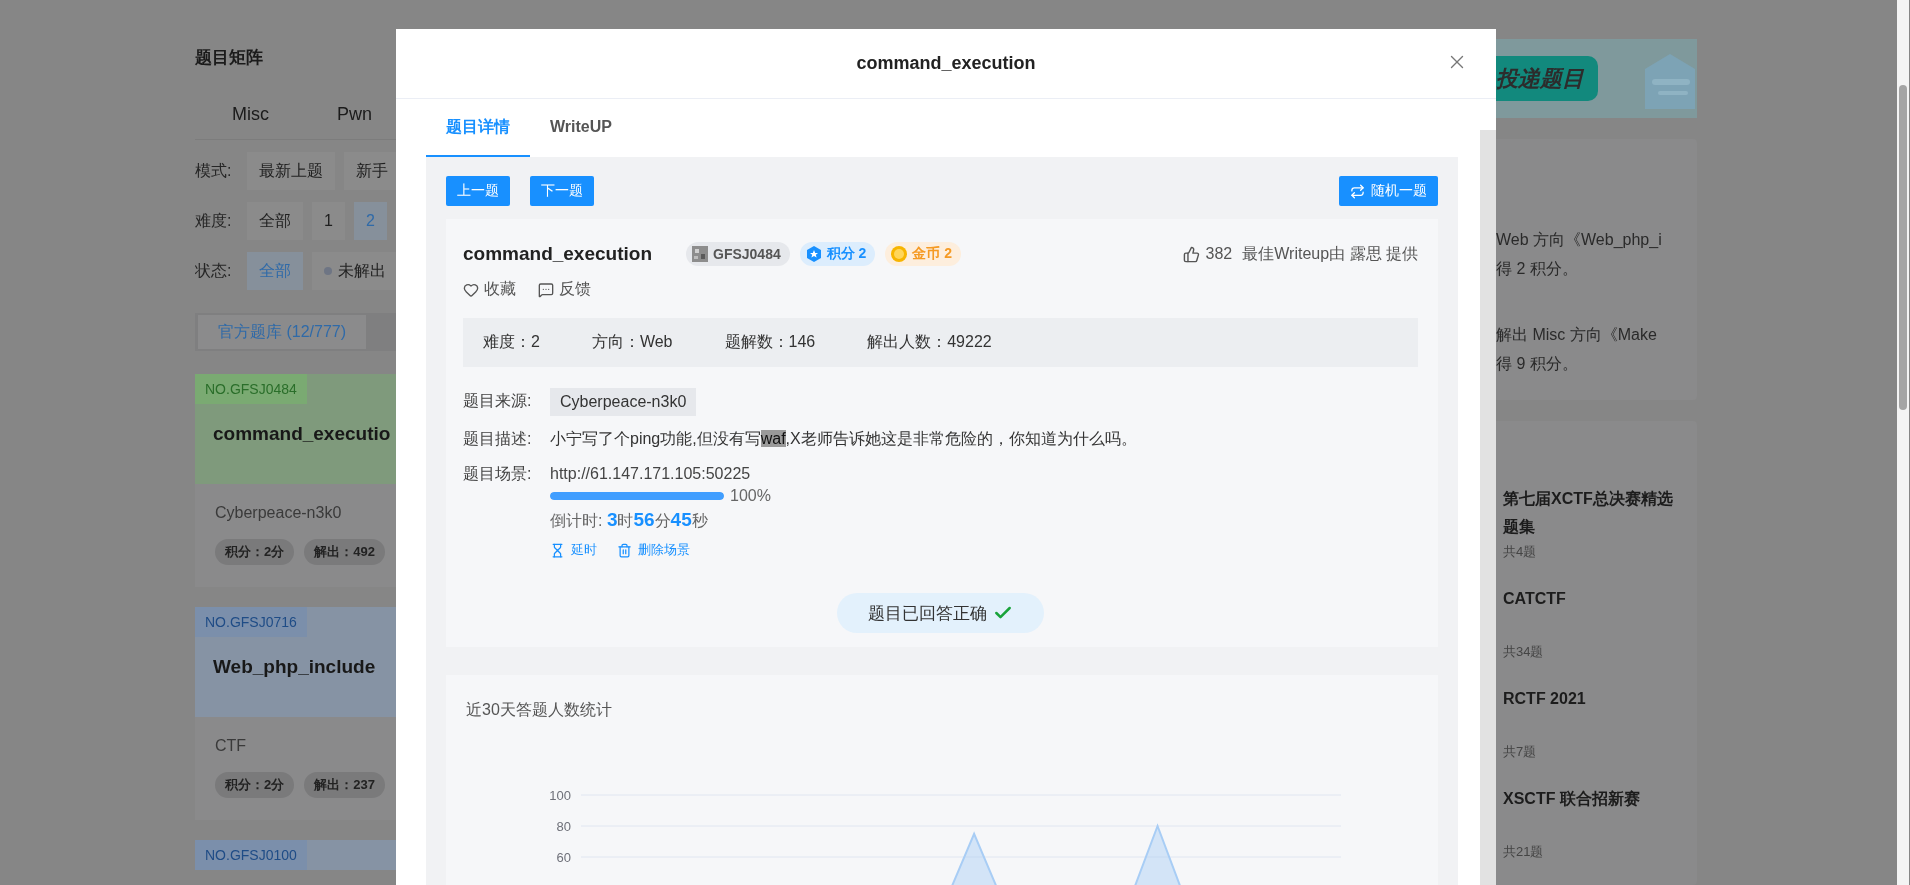 The height and width of the screenshot is (885, 1910). What do you see at coordinates (700, 254) in the screenshot?
I see `pixel-image-icon` at bounding box center [700, 254].